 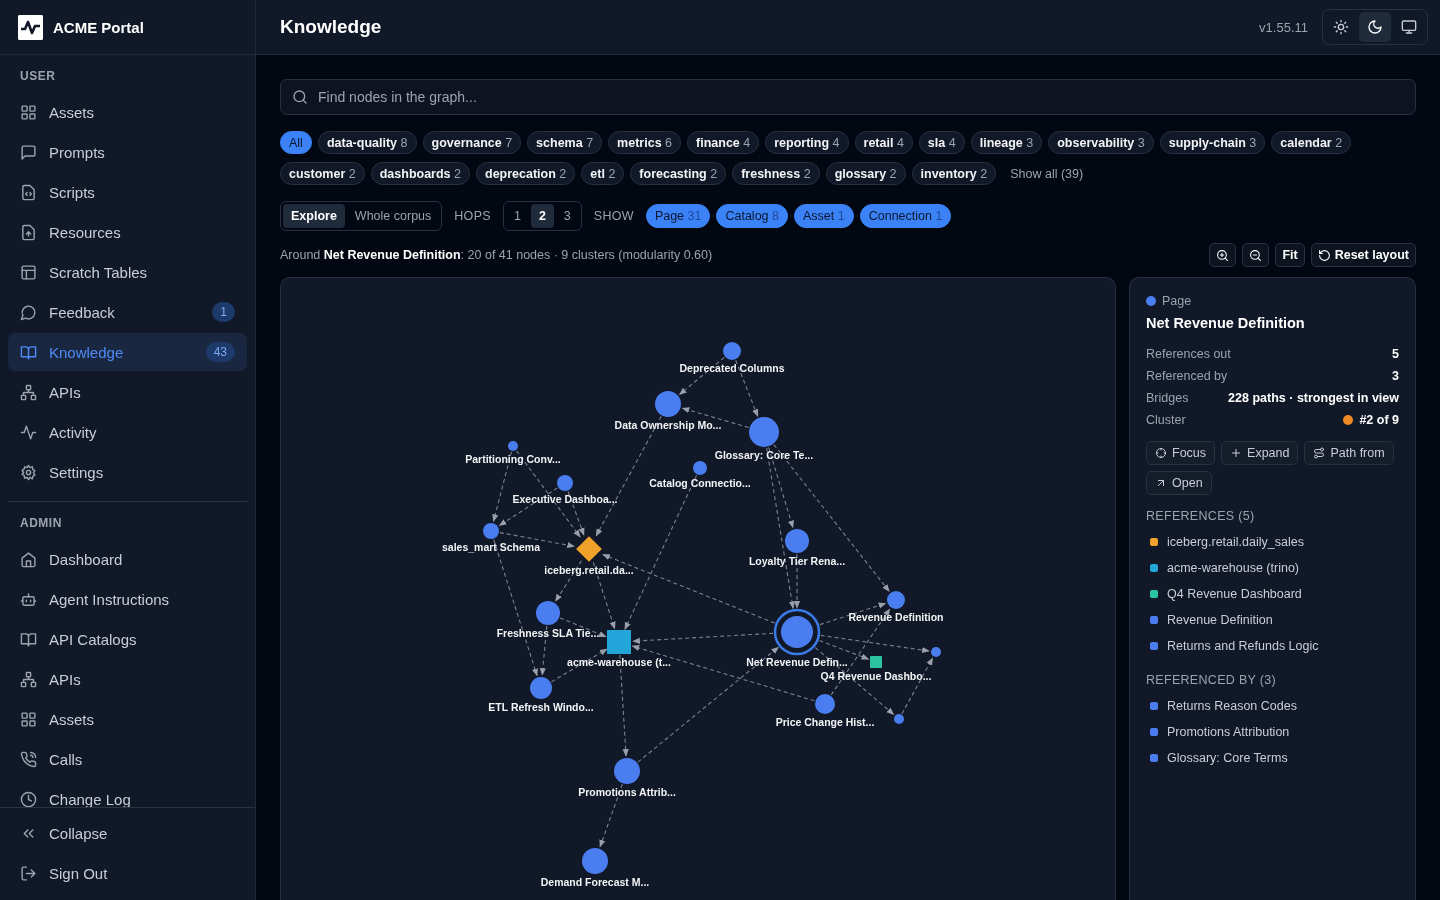 I want to click on nav-item: Calls, so click(x=127, y=759).